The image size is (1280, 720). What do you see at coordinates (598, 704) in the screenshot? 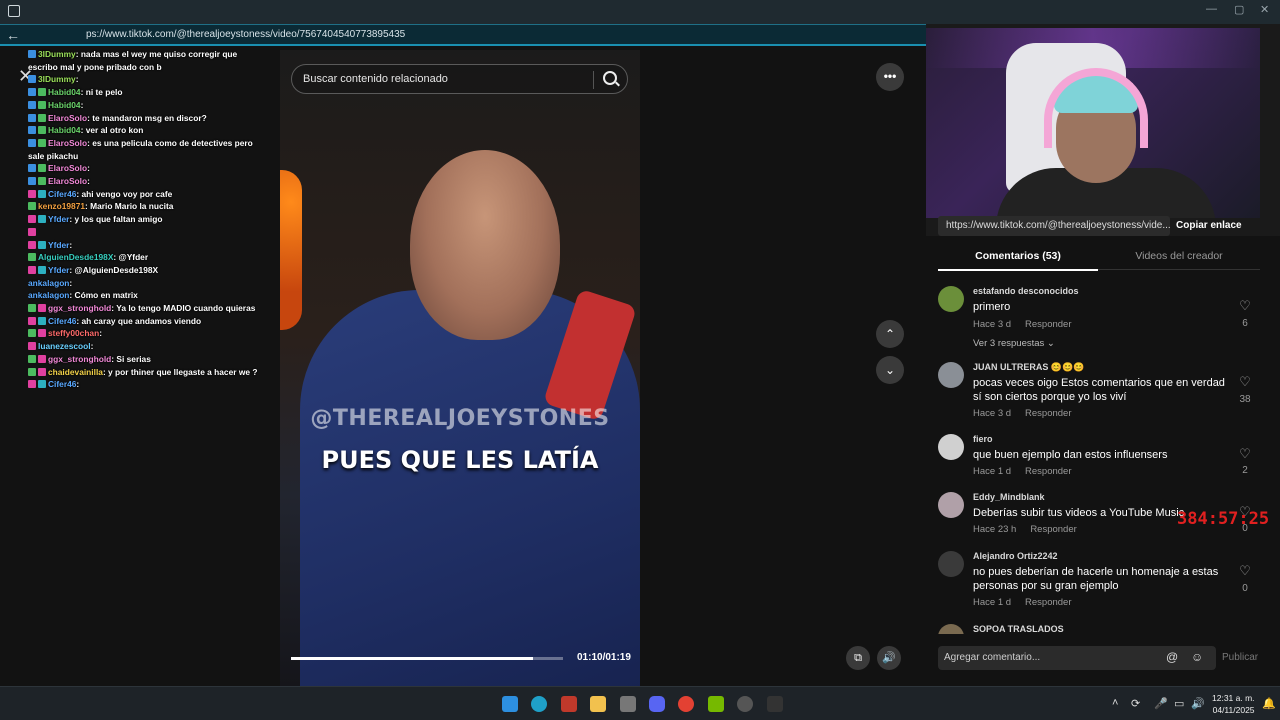
I see `file-explorer-icon` at bounding box center [598, 704].